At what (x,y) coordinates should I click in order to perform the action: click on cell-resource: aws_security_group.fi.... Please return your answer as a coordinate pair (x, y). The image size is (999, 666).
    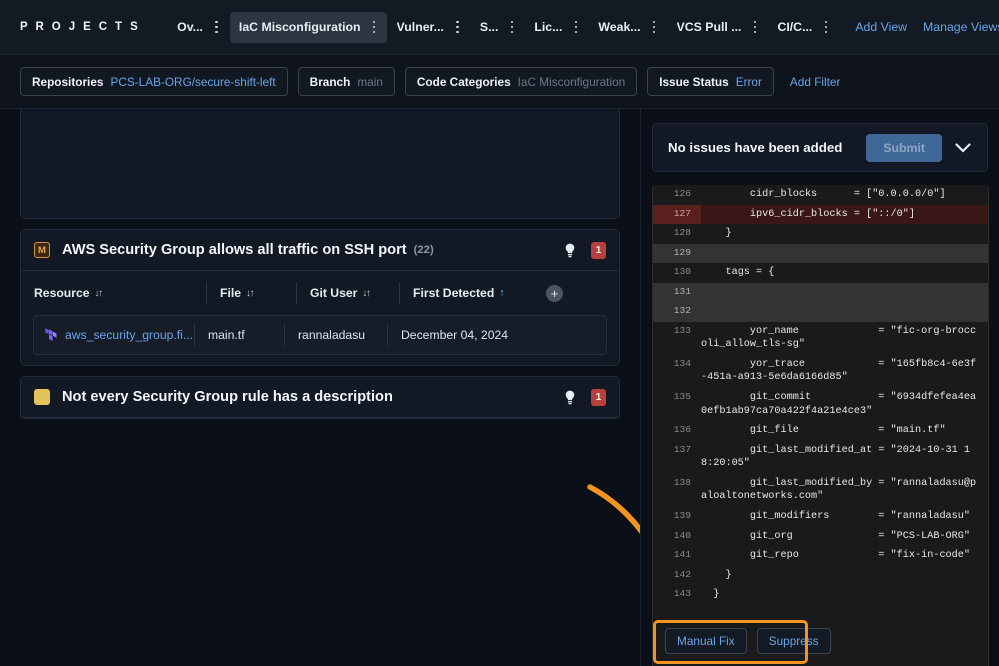
    Looking at the image, I should click on (114, 335).